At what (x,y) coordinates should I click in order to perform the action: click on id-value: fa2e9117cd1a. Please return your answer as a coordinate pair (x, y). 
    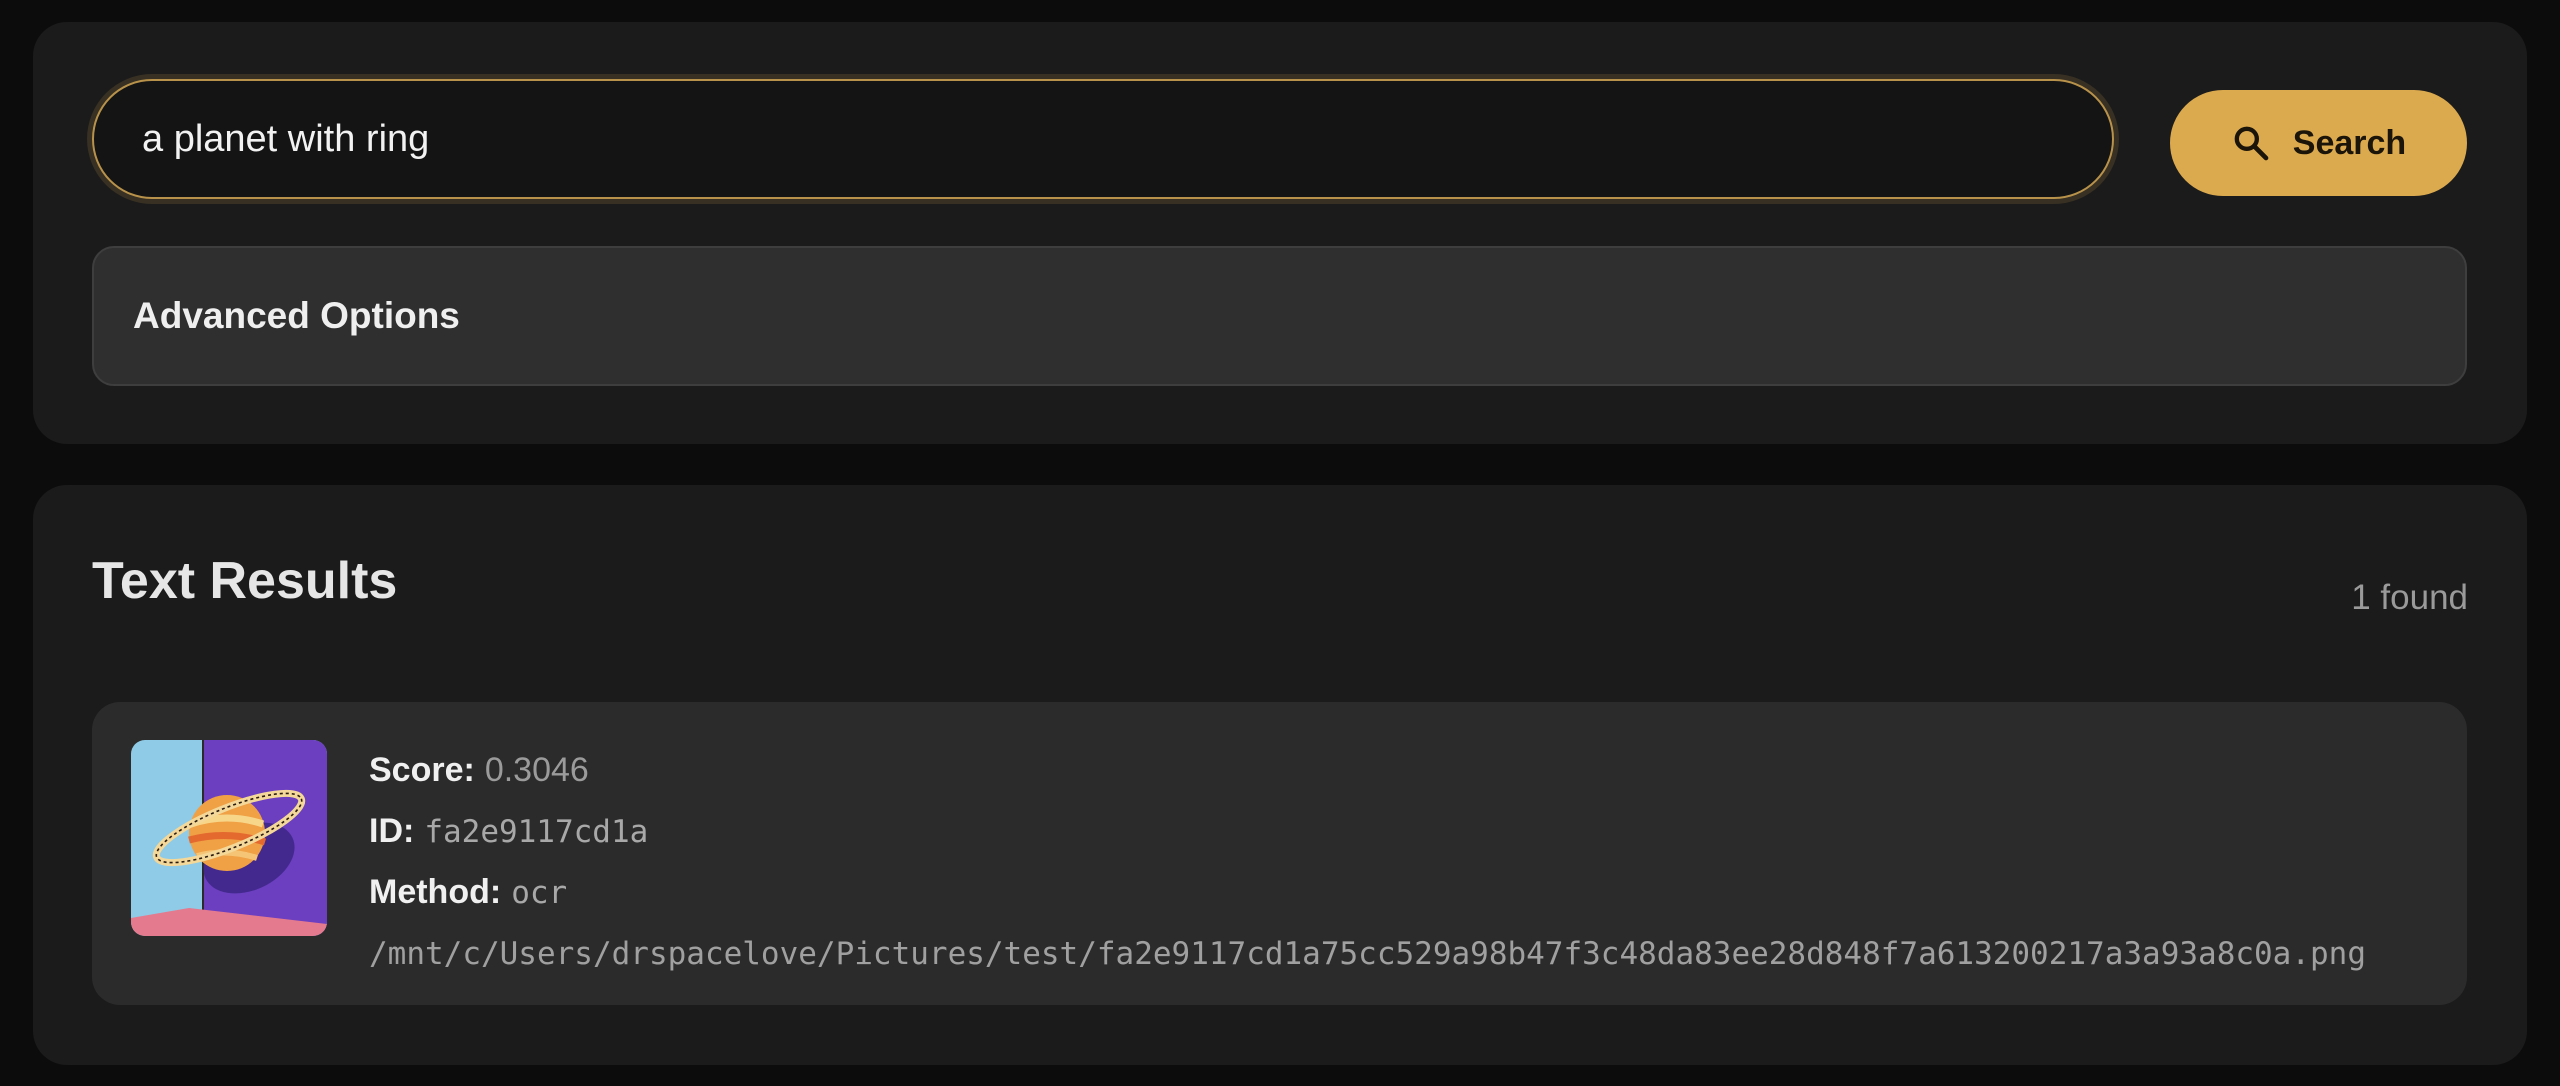
    Looking at the image, I should click on (536, 831).